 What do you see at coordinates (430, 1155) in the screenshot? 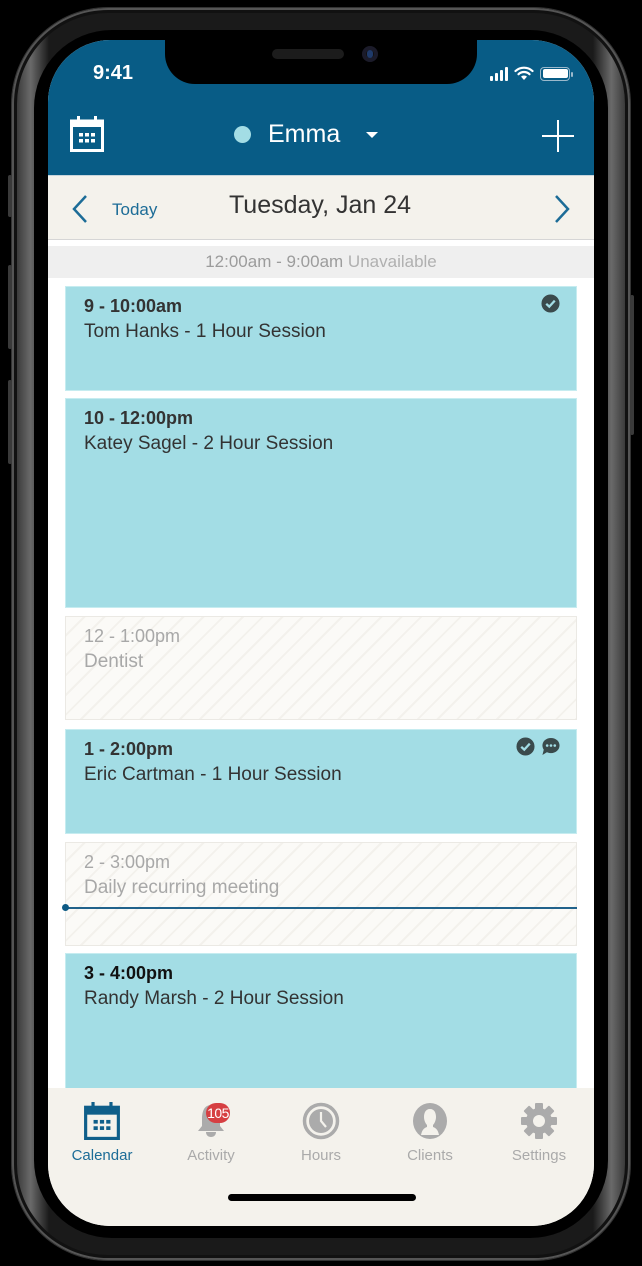
I see `tab-label: Clients` at bounding box center [430, 1155].